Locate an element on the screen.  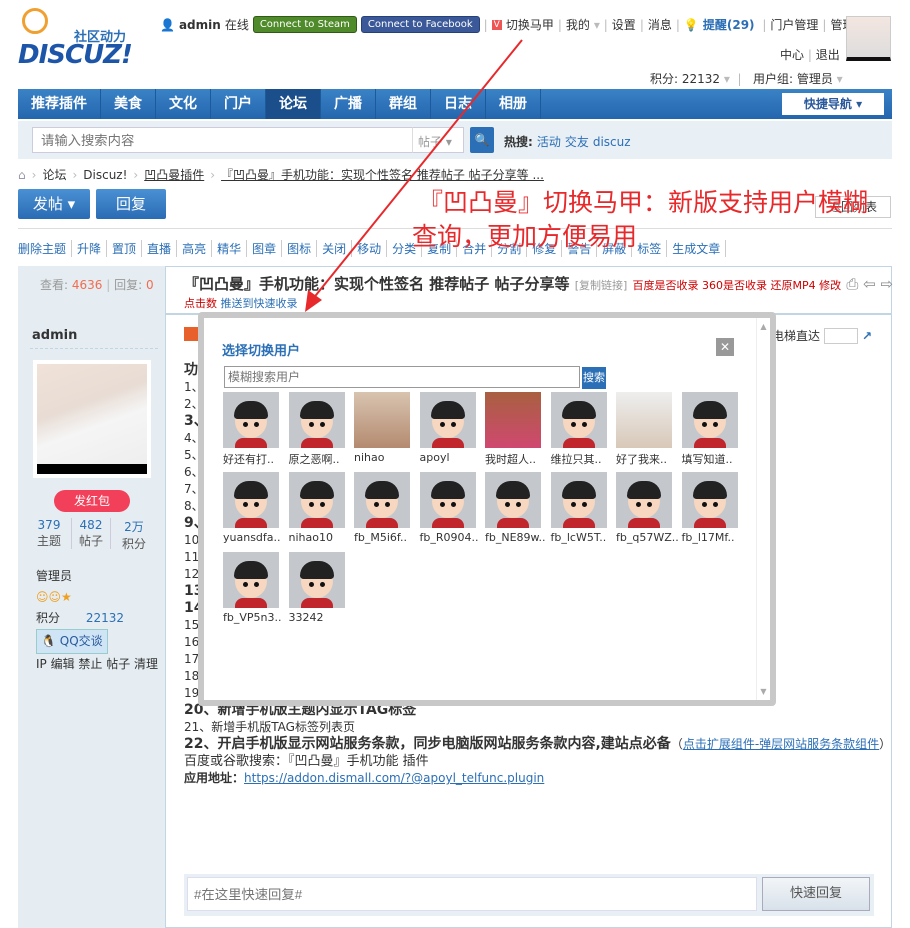
user-card: fb_M5i6f.. is located at coordinates (383, 508).